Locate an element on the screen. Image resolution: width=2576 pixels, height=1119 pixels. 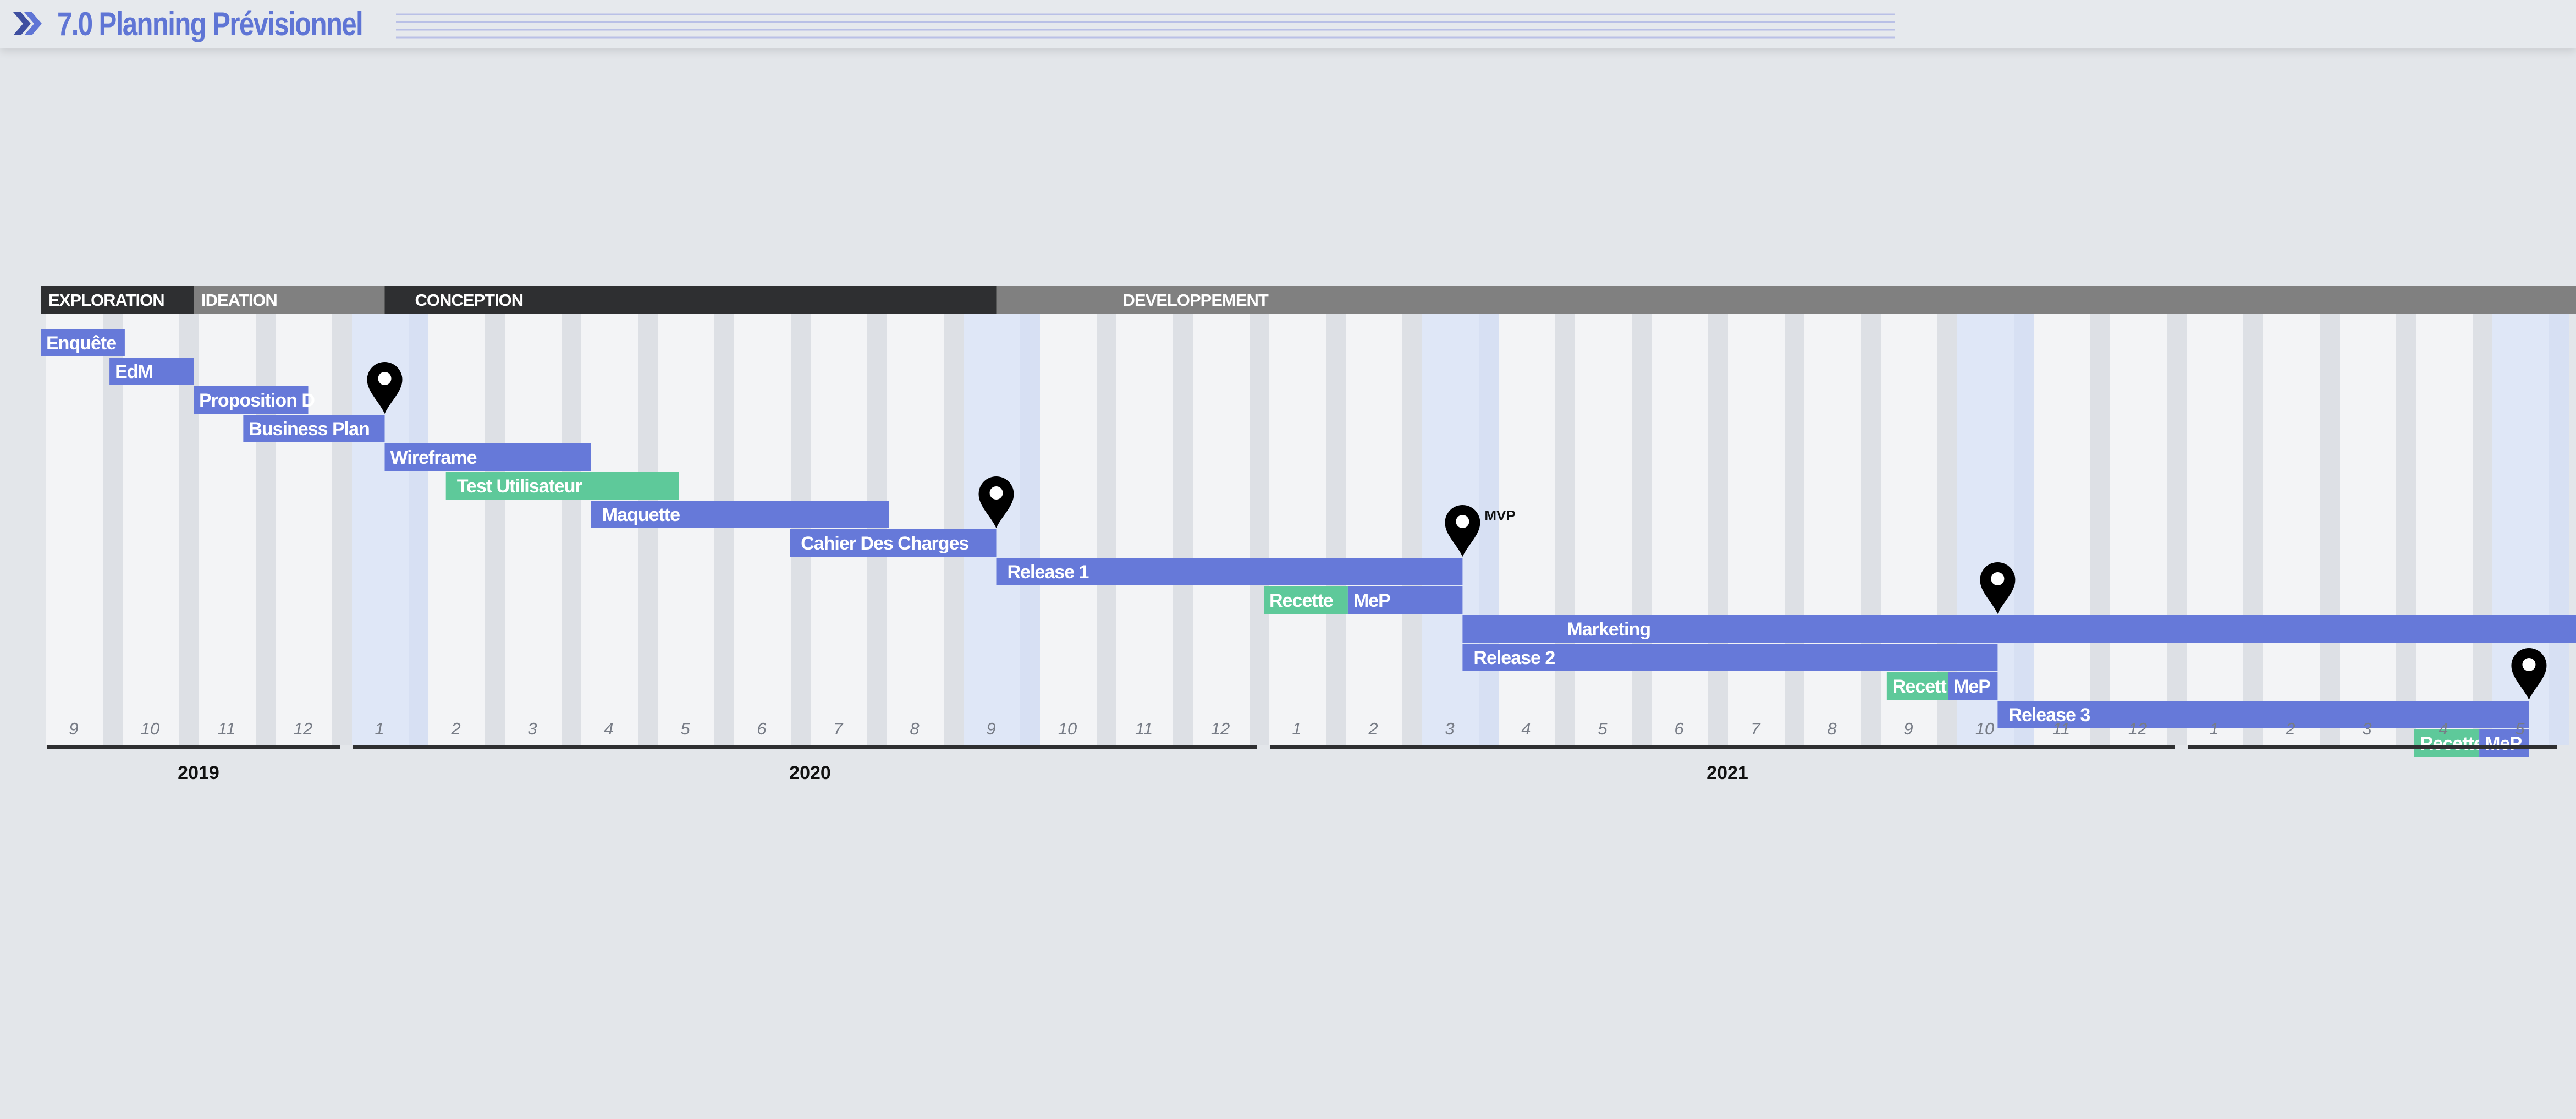
task-label: Recette is located at coordinates (1301, 601).